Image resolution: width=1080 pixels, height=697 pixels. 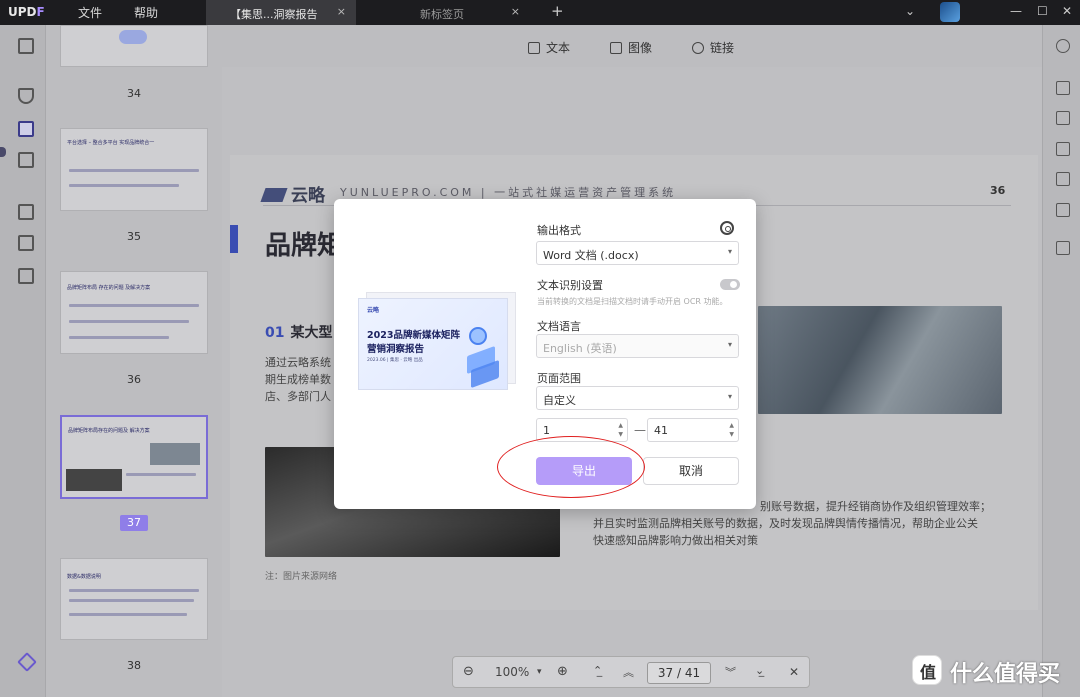 I want to click on section-title: 某大型, so click(x=311, y=333).